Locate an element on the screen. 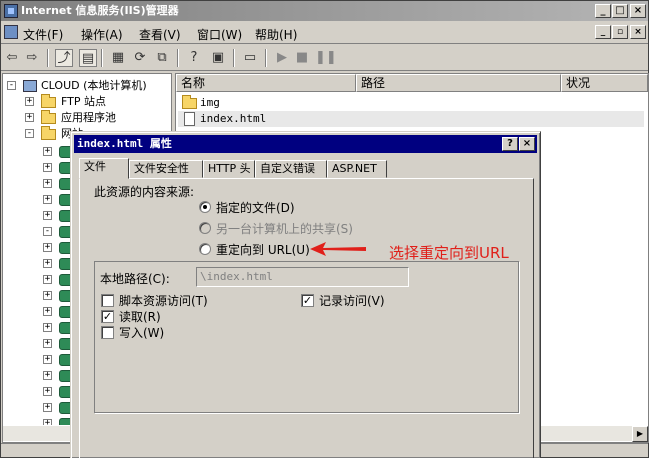 This screenshot has height=458, width=649. radio-redirect-url is located at coordinates (205, 249).